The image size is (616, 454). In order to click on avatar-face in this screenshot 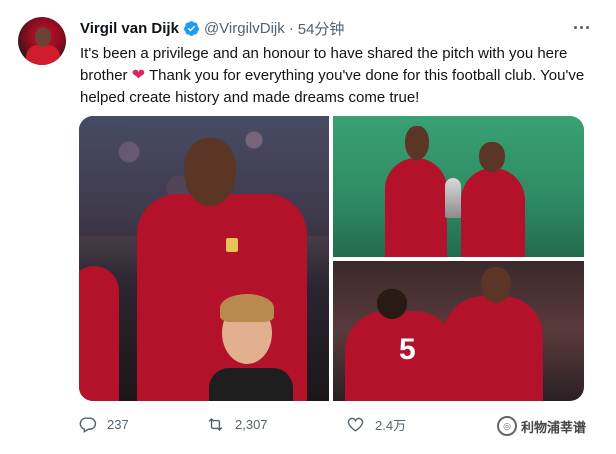, I will do `click(43, 37)`.